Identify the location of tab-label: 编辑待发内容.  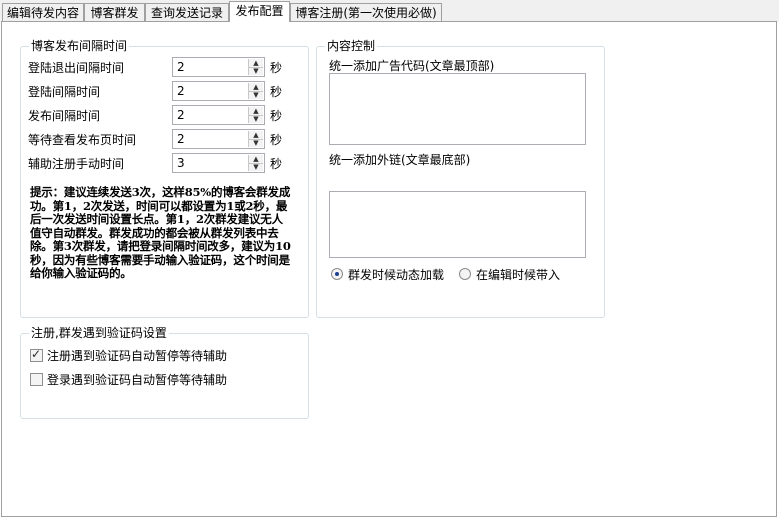
(42, 13).